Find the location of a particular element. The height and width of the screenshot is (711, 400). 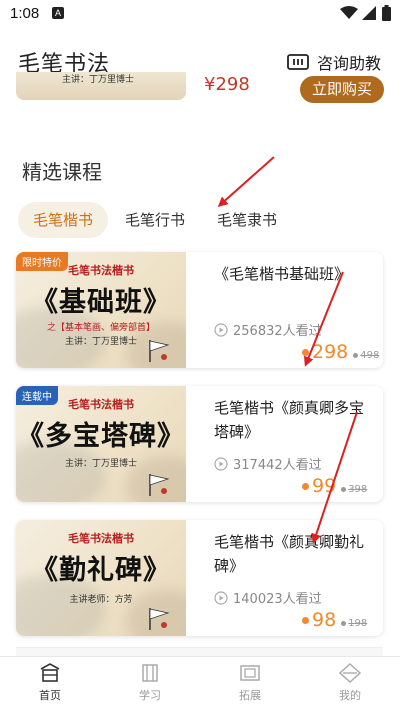

consult-label: 咨询助教 is located at coordinates (349, 63).